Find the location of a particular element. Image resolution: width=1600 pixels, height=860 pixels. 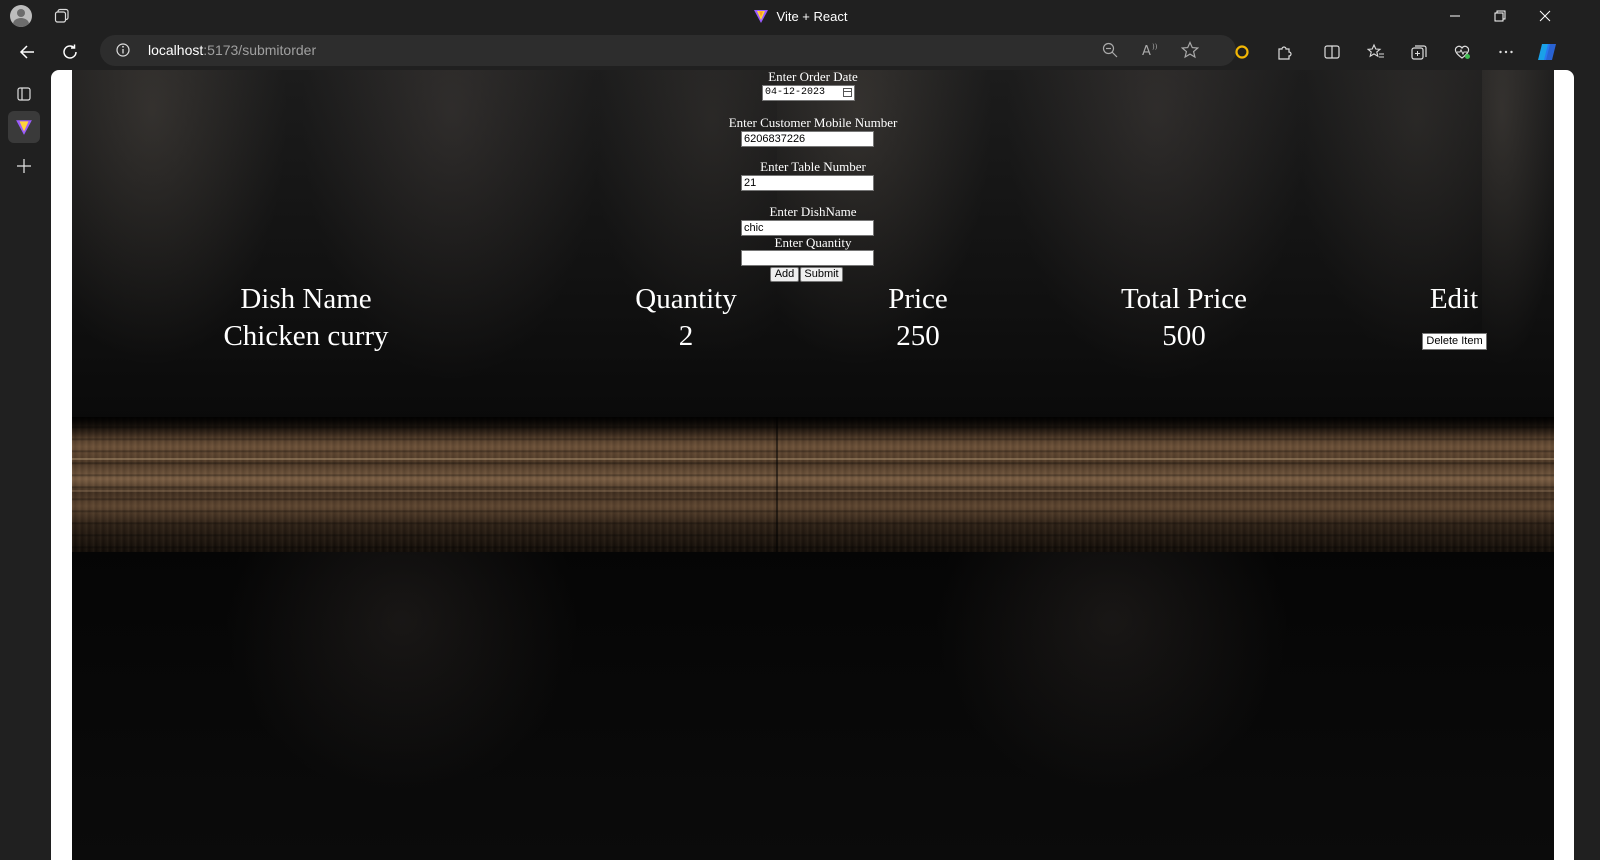

window-title: Vite + React is located at coordinates (800, 16).